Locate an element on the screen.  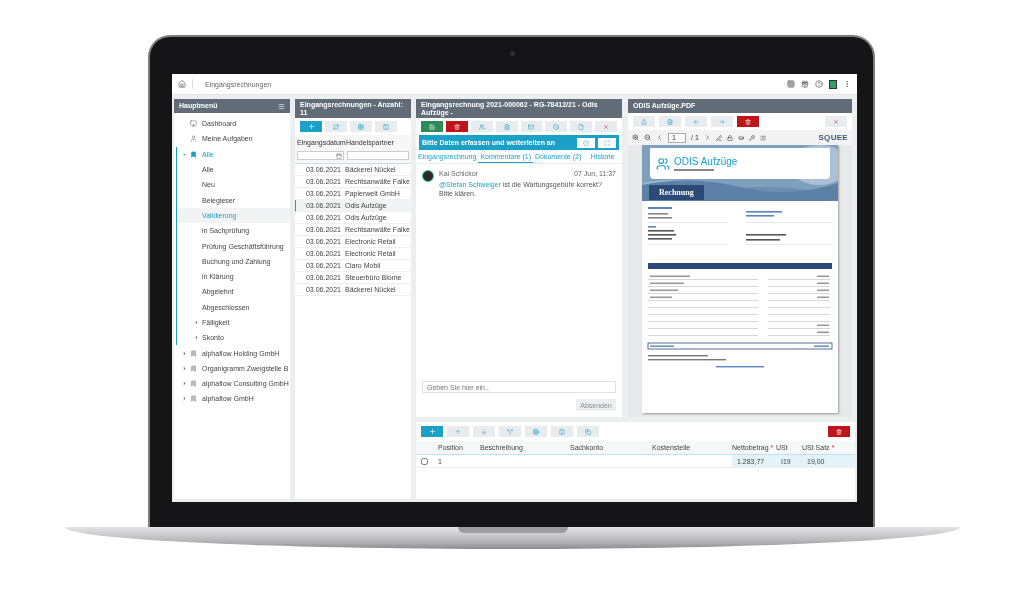
save-button is located at coordinates (432, 127).